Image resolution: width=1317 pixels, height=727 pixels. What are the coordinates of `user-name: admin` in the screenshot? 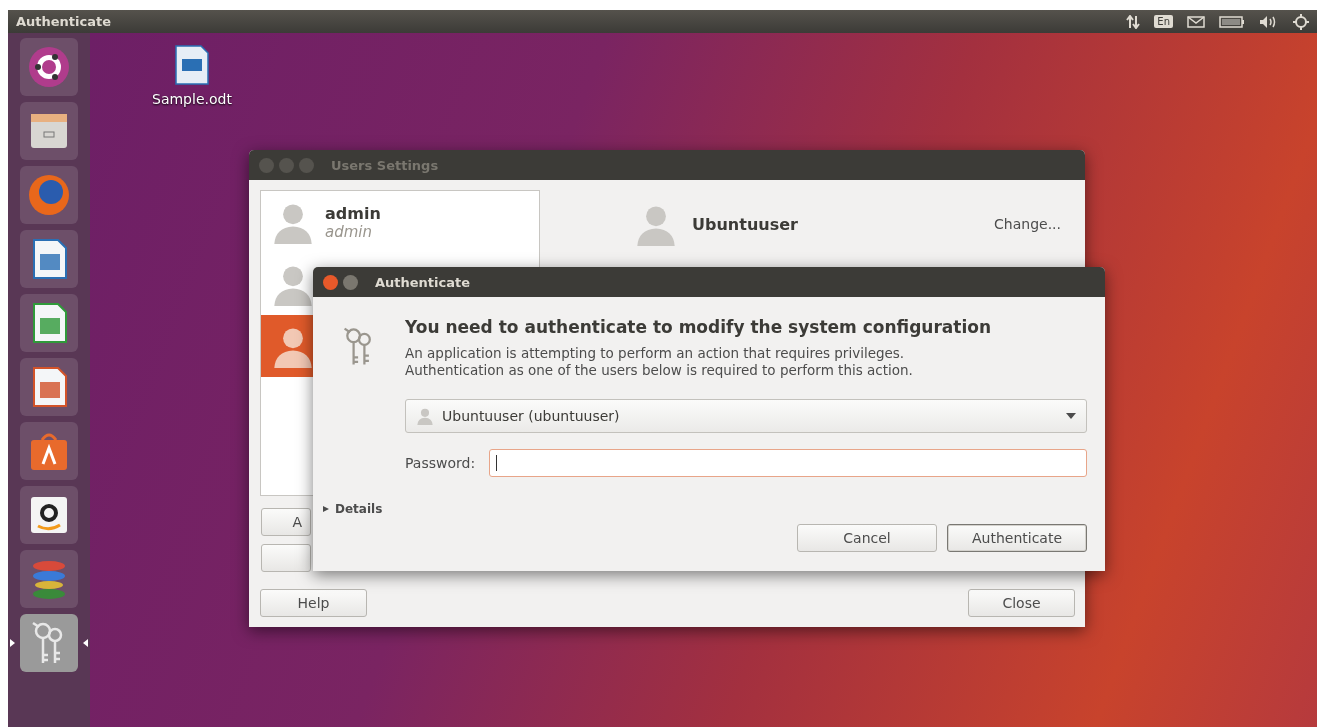 It's located at (353, 213).